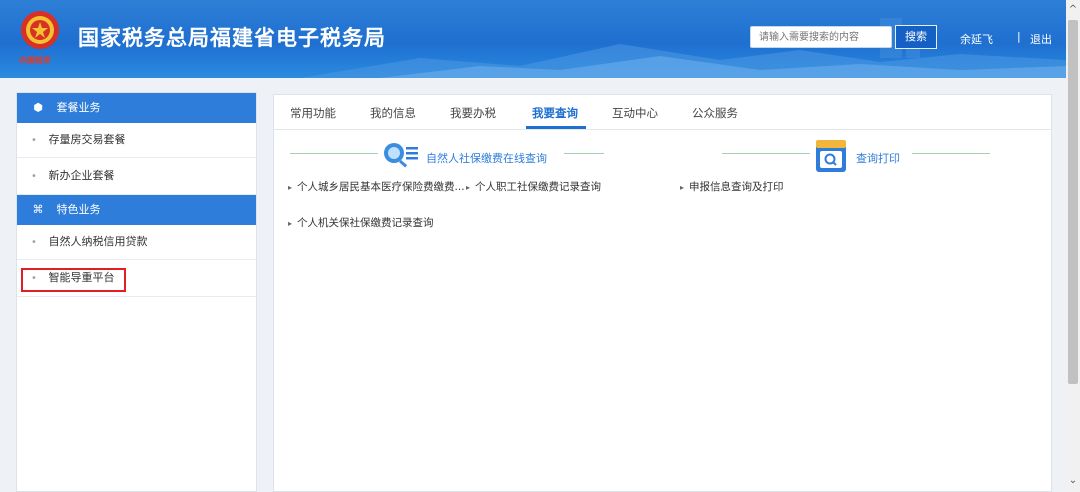 The height and width of the screenshot is (492, 1080). What do you see at coordinates (365, 223) in the screenshot?
I see `link-label: 个人机关保社保缴费记录查询` at bounding box center [365, 223].